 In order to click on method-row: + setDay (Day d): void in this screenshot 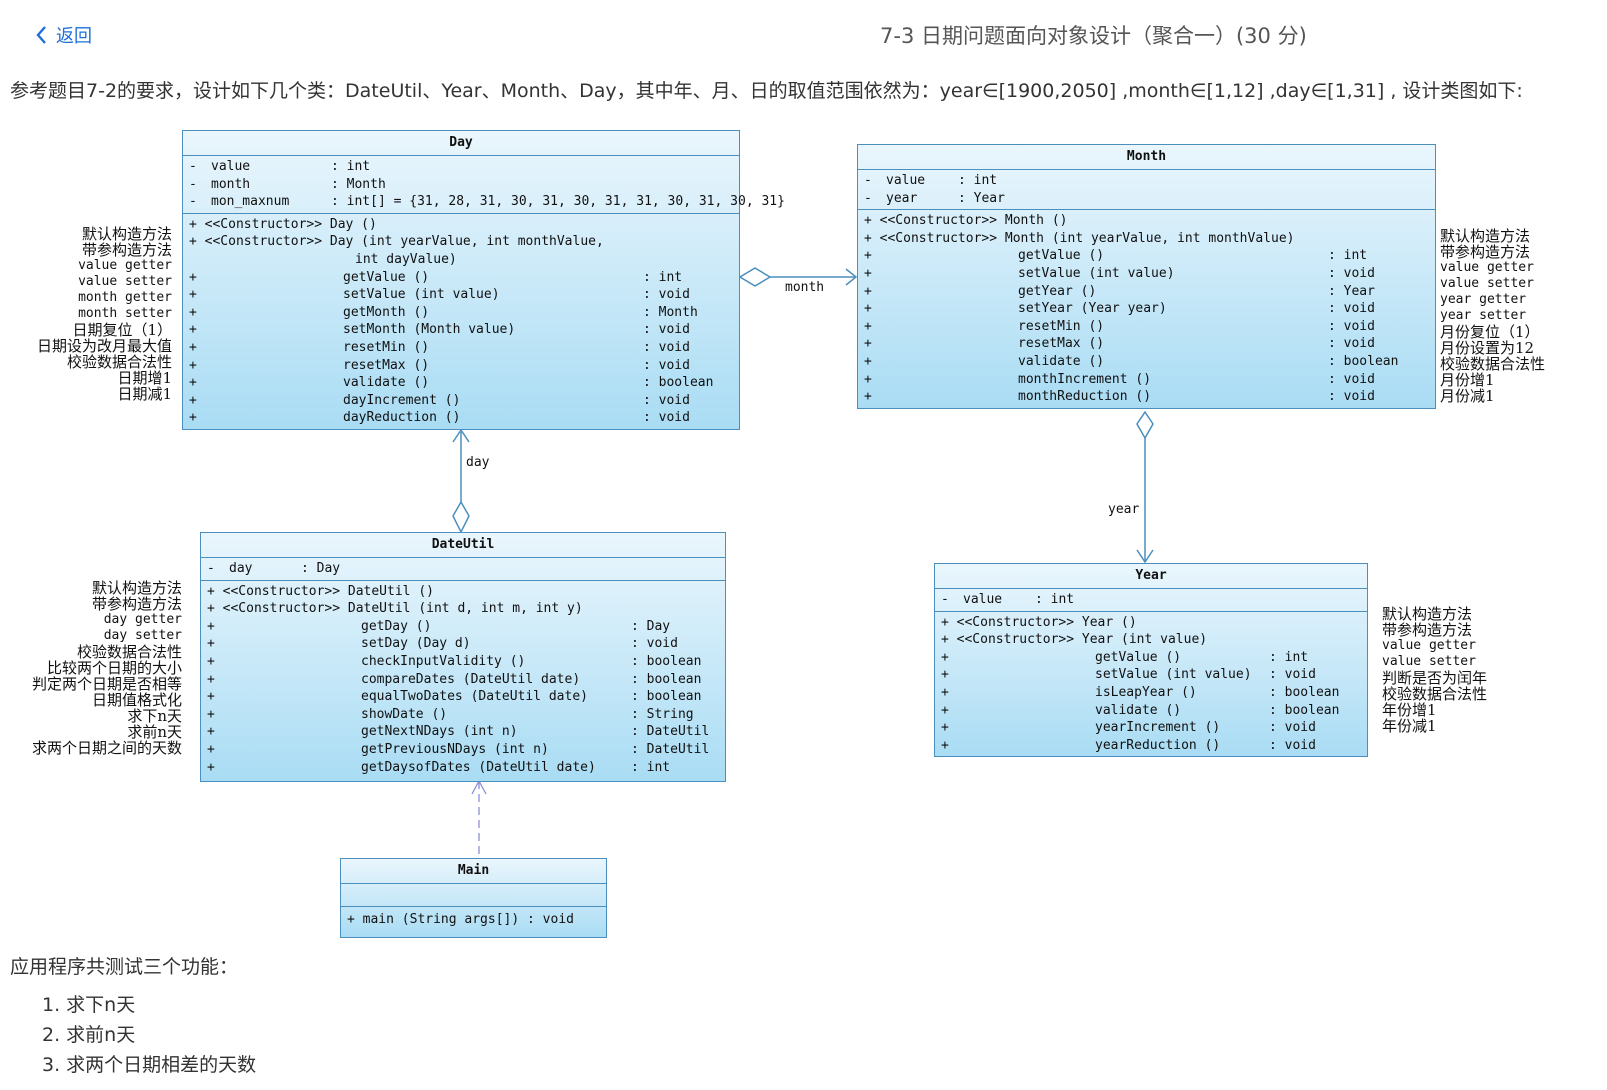, I will do `click(442, 644)`.